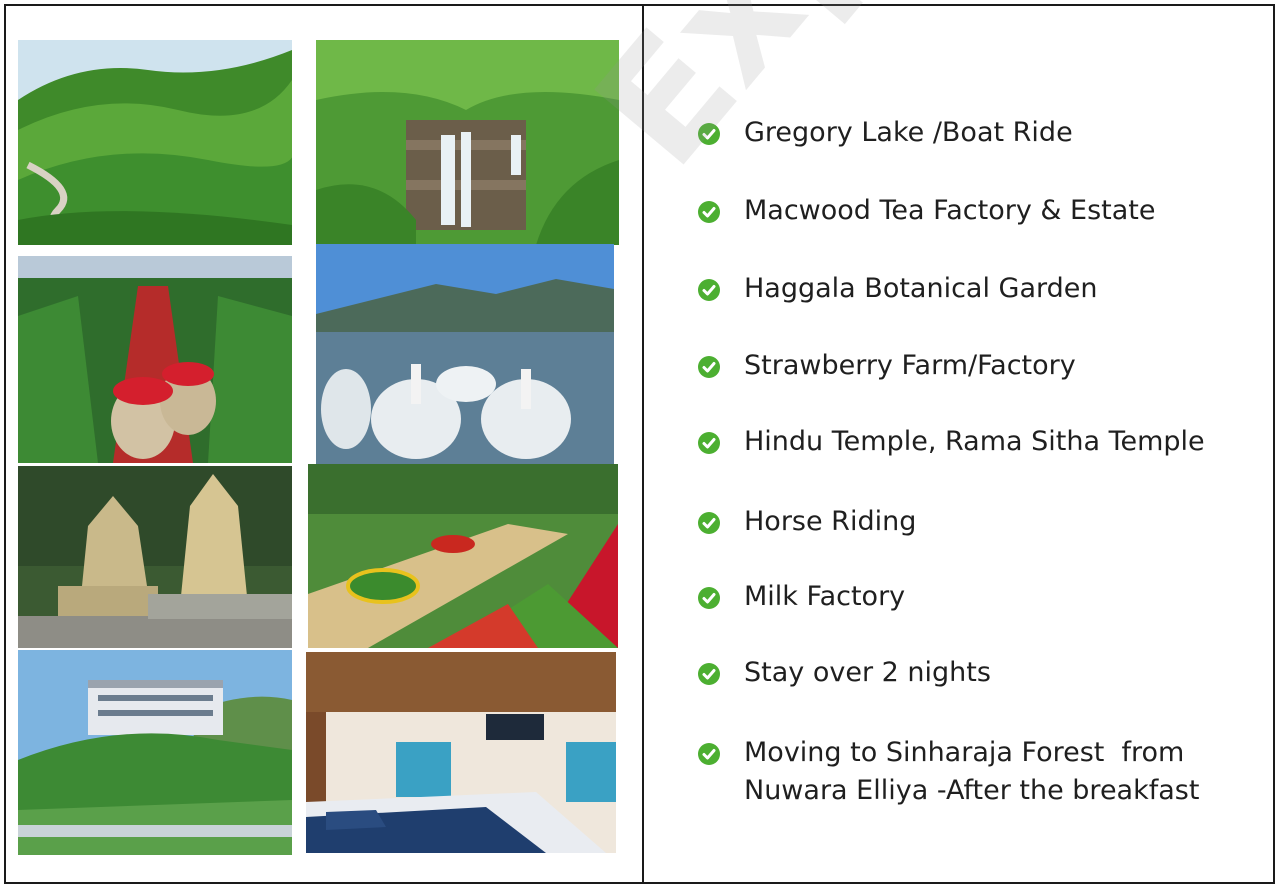  Describe the element at coordinates (155, 752) in the screenshot. I see `tea-factory-building-photo` at that location.